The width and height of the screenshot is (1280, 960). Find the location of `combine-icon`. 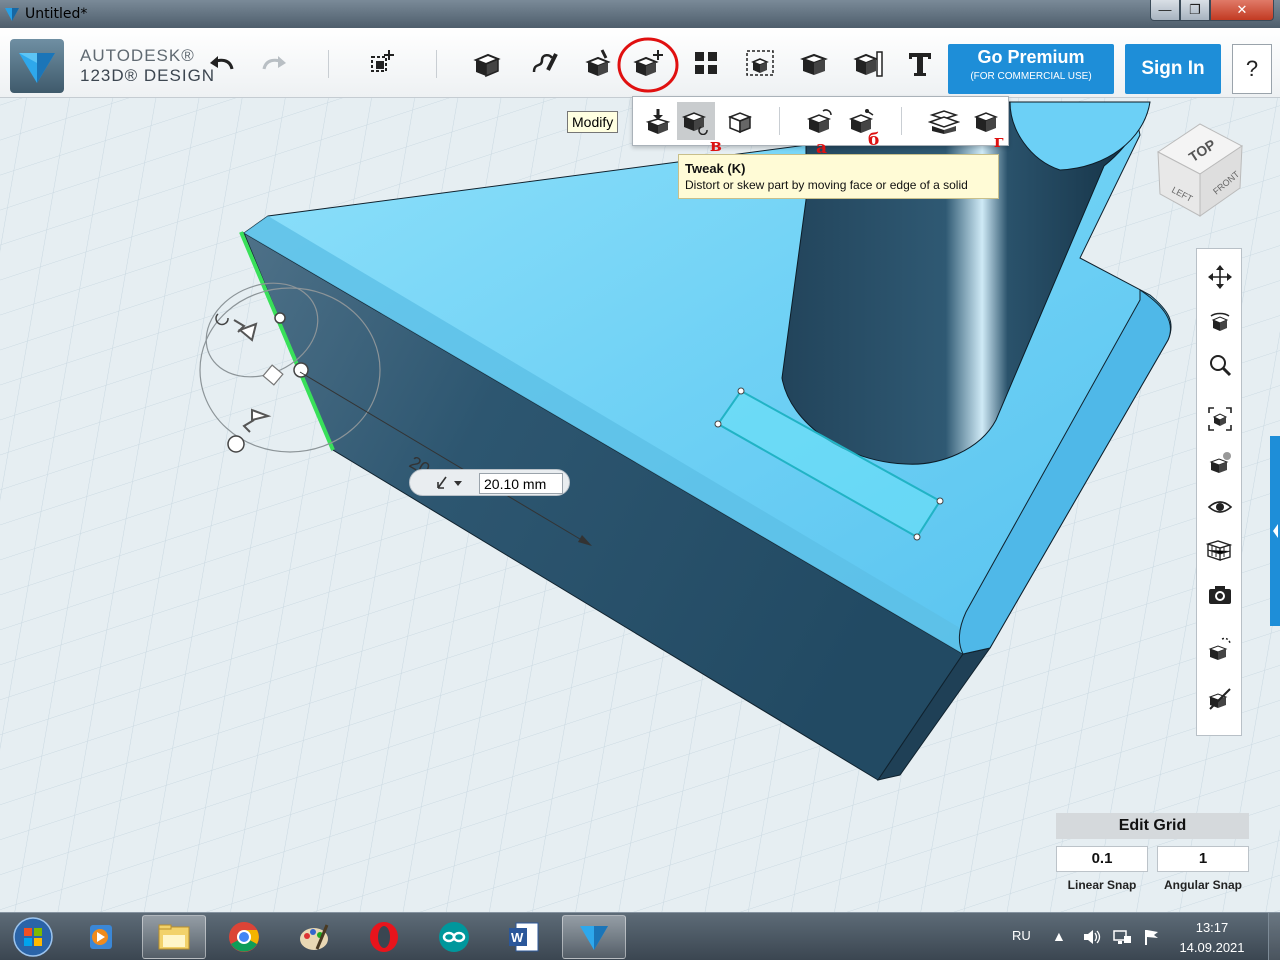

combine-icon is located at coordinates (814, 63).